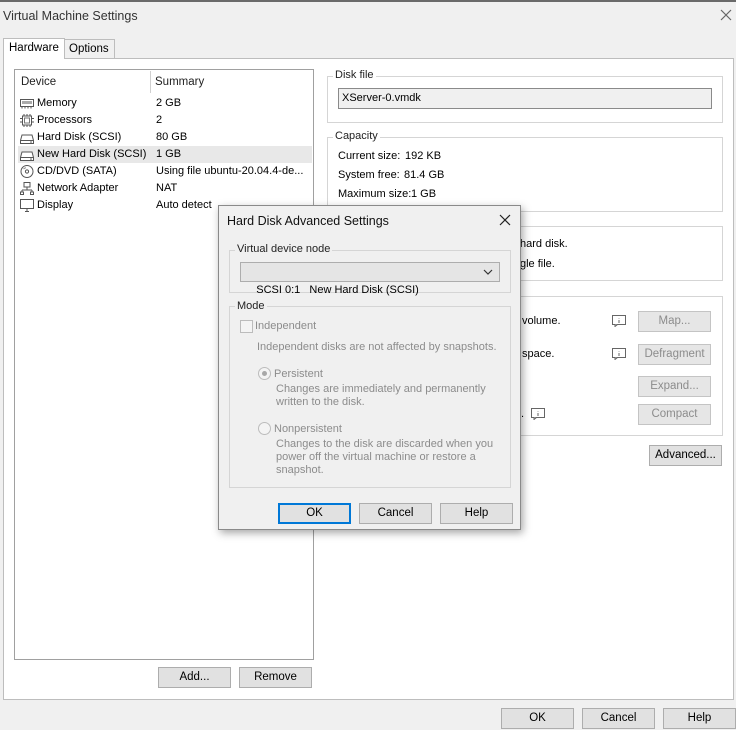 This screenshot has height=730, width=736. What do you see at coordinates (375, 194) in the screenshot?
I see `maximum-size-label: Maximum size:` at bounding box center [375, 194].